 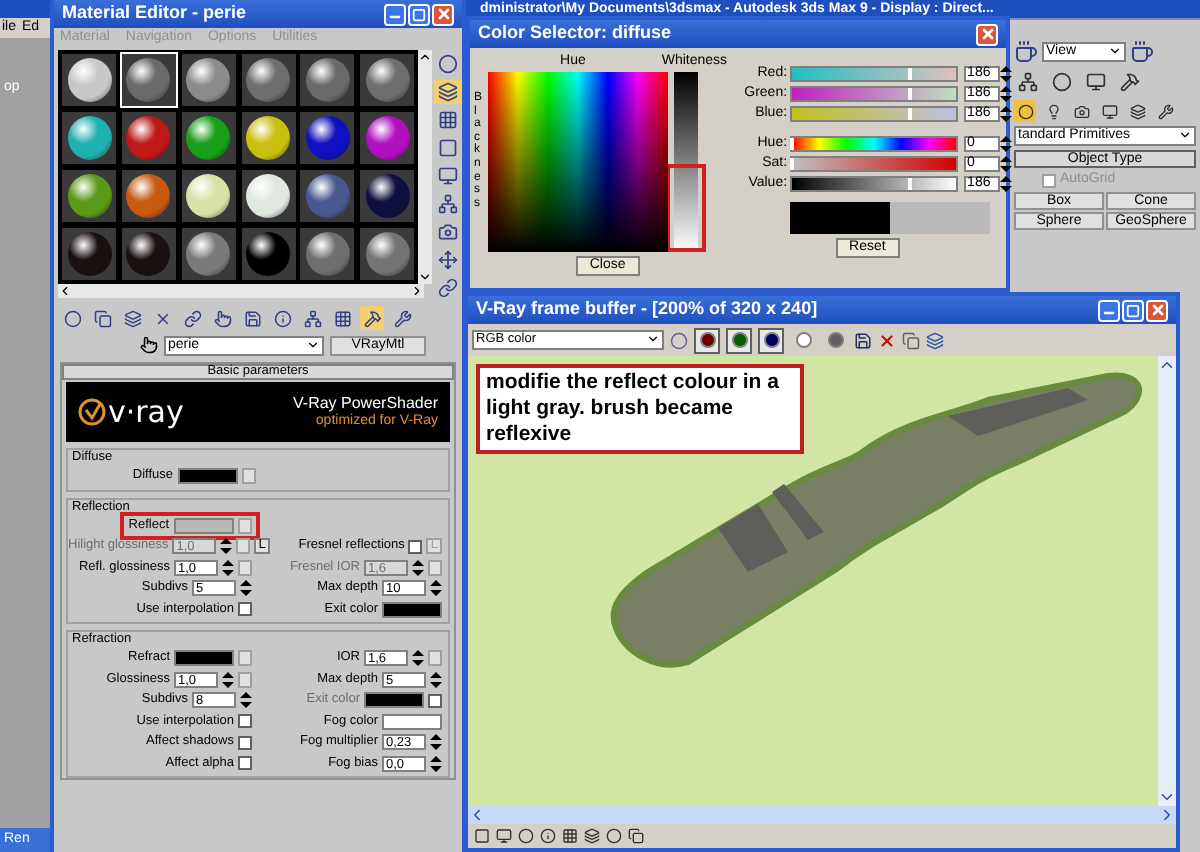 I want to click on copy-icon, so click(x=911, y=340).